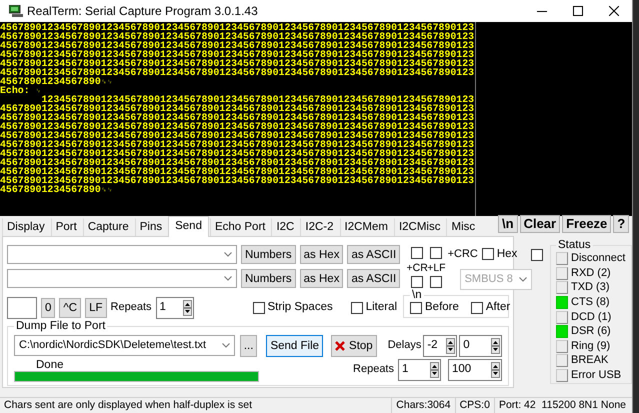  What do you see at coordinates (590, 288) in the screenshot?
I see `status-label: TXD (3)` at bounding box center [590, 288].